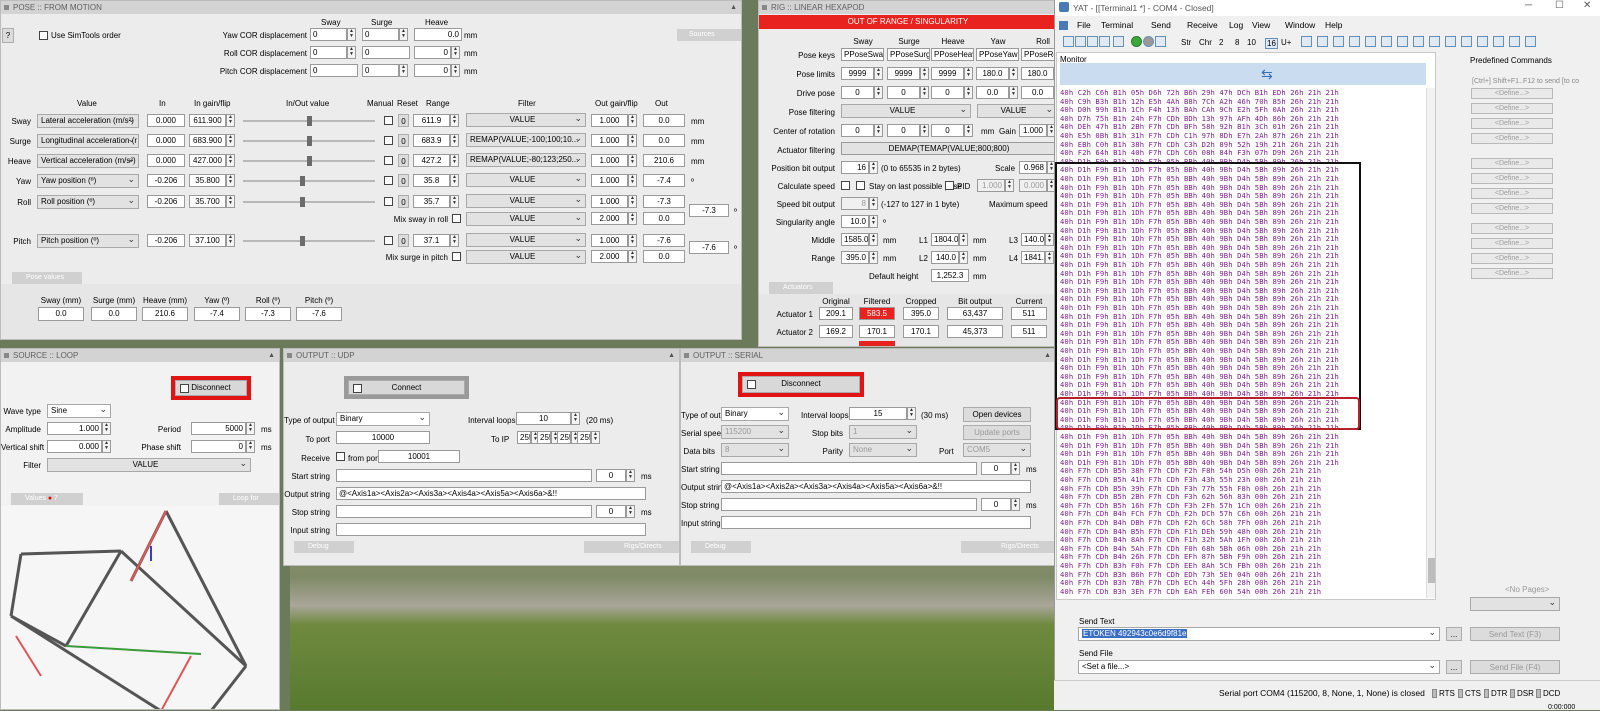  Describe the element at coordinates (876, 522) in the screenshot. I see `serial-input-field` at that location.